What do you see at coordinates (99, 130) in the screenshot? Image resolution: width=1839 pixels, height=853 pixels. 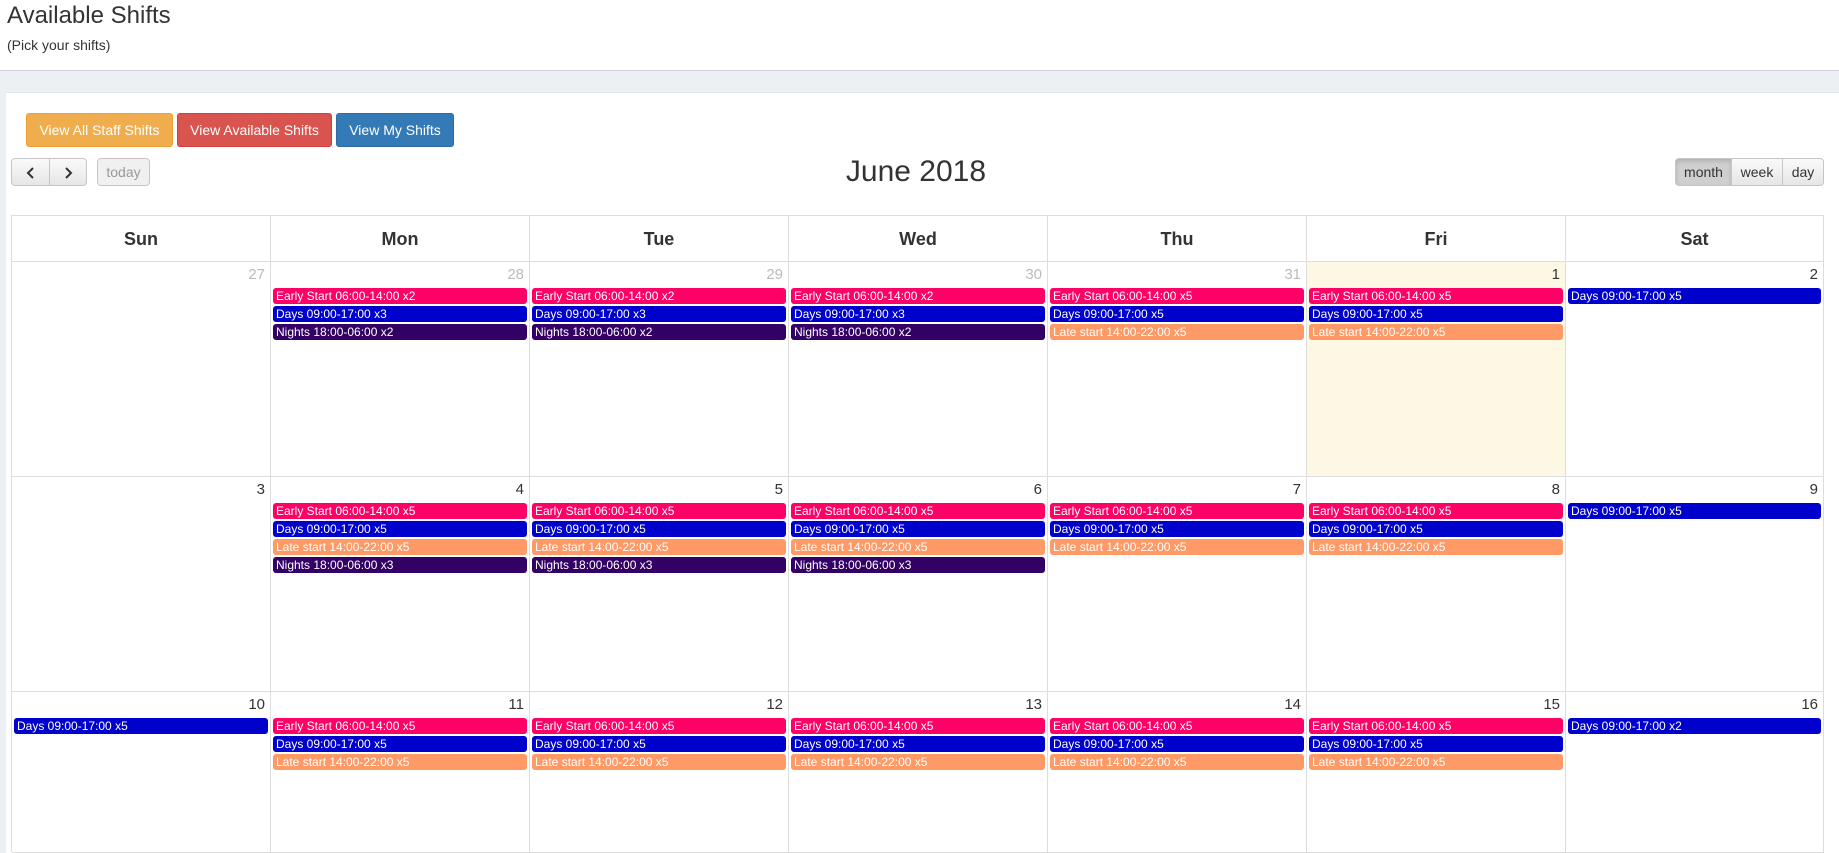 I see `view-all-staff-shifts-button: View All Staff Shifts` at bounding box center [99, 130].